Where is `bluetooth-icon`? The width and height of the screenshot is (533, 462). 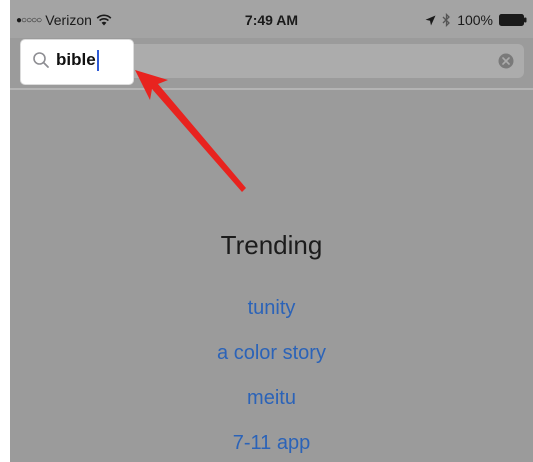
bluetooth-icon is located at coordinates (446, 20).